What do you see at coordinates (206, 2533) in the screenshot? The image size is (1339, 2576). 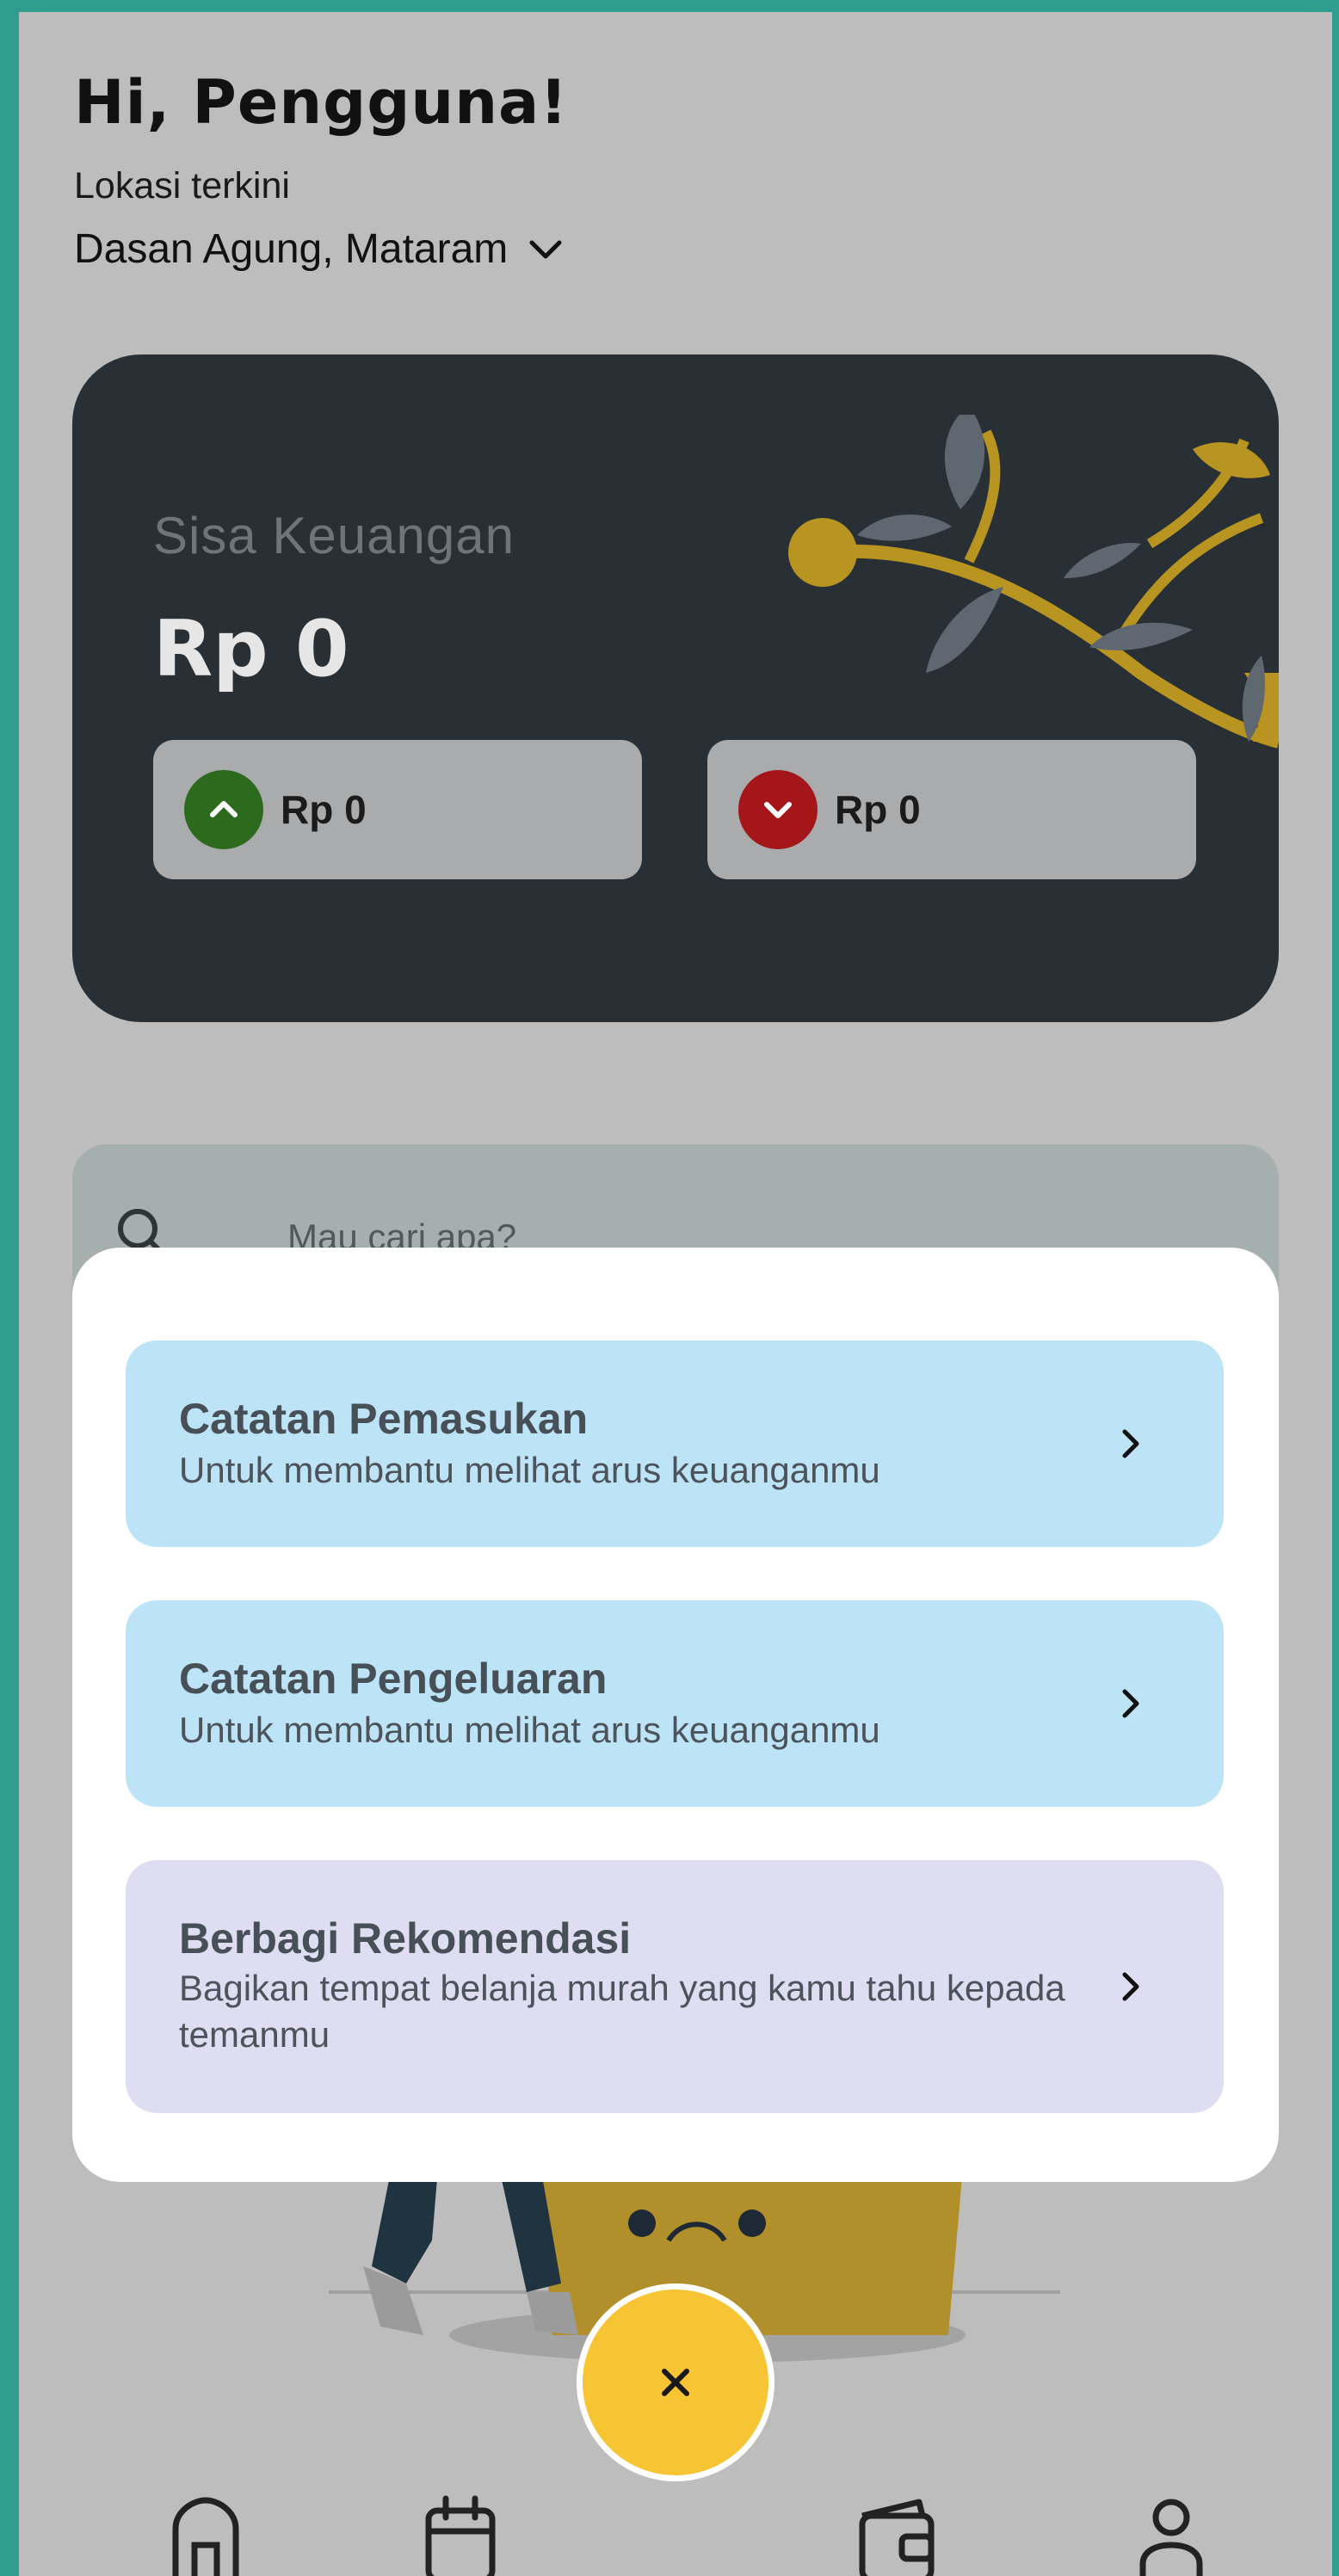 I see `home-icon` at bounding box center [206, 2533].